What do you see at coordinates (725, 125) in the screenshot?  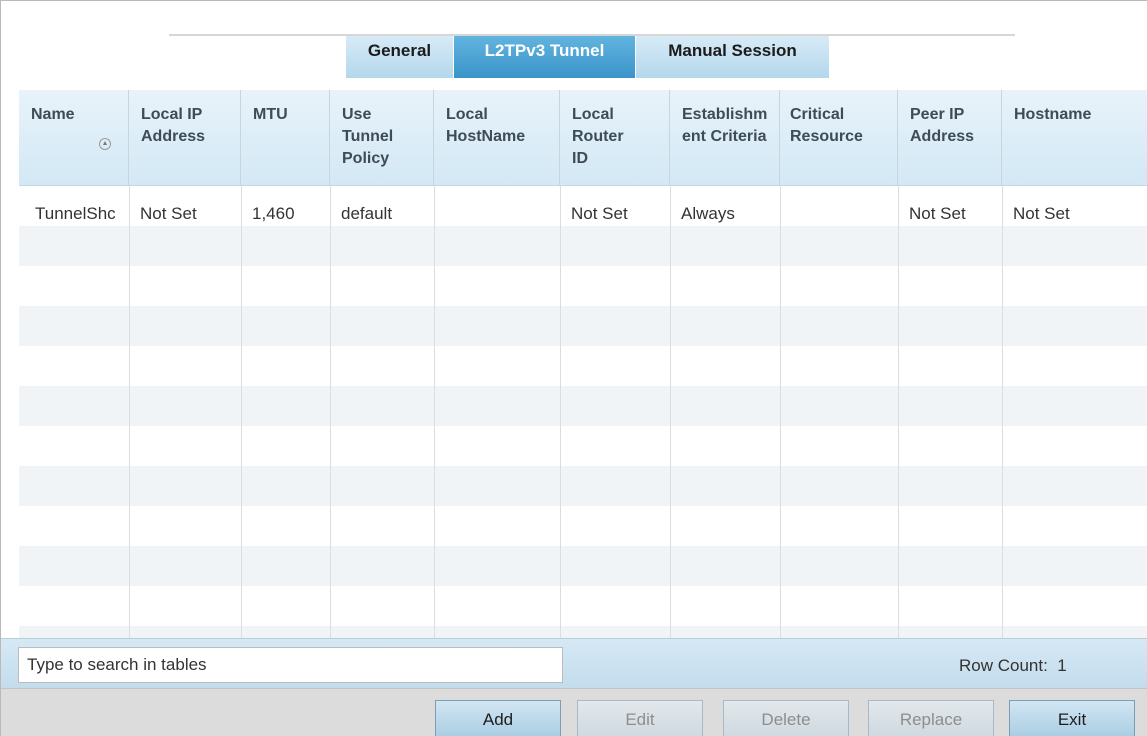 I see `column-label: Establishment Criteria` at bounding box center [725, 125].